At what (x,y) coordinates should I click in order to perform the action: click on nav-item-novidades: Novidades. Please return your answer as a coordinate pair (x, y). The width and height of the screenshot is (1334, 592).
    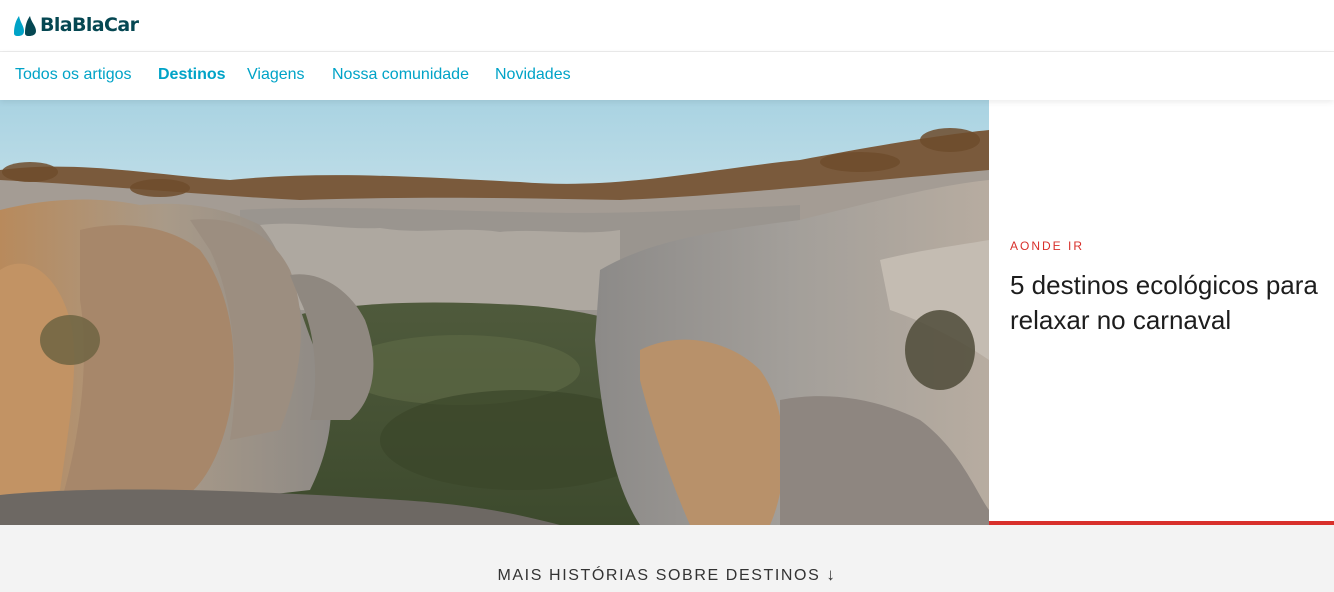
    Looking at the image, I should click on (533, 75).